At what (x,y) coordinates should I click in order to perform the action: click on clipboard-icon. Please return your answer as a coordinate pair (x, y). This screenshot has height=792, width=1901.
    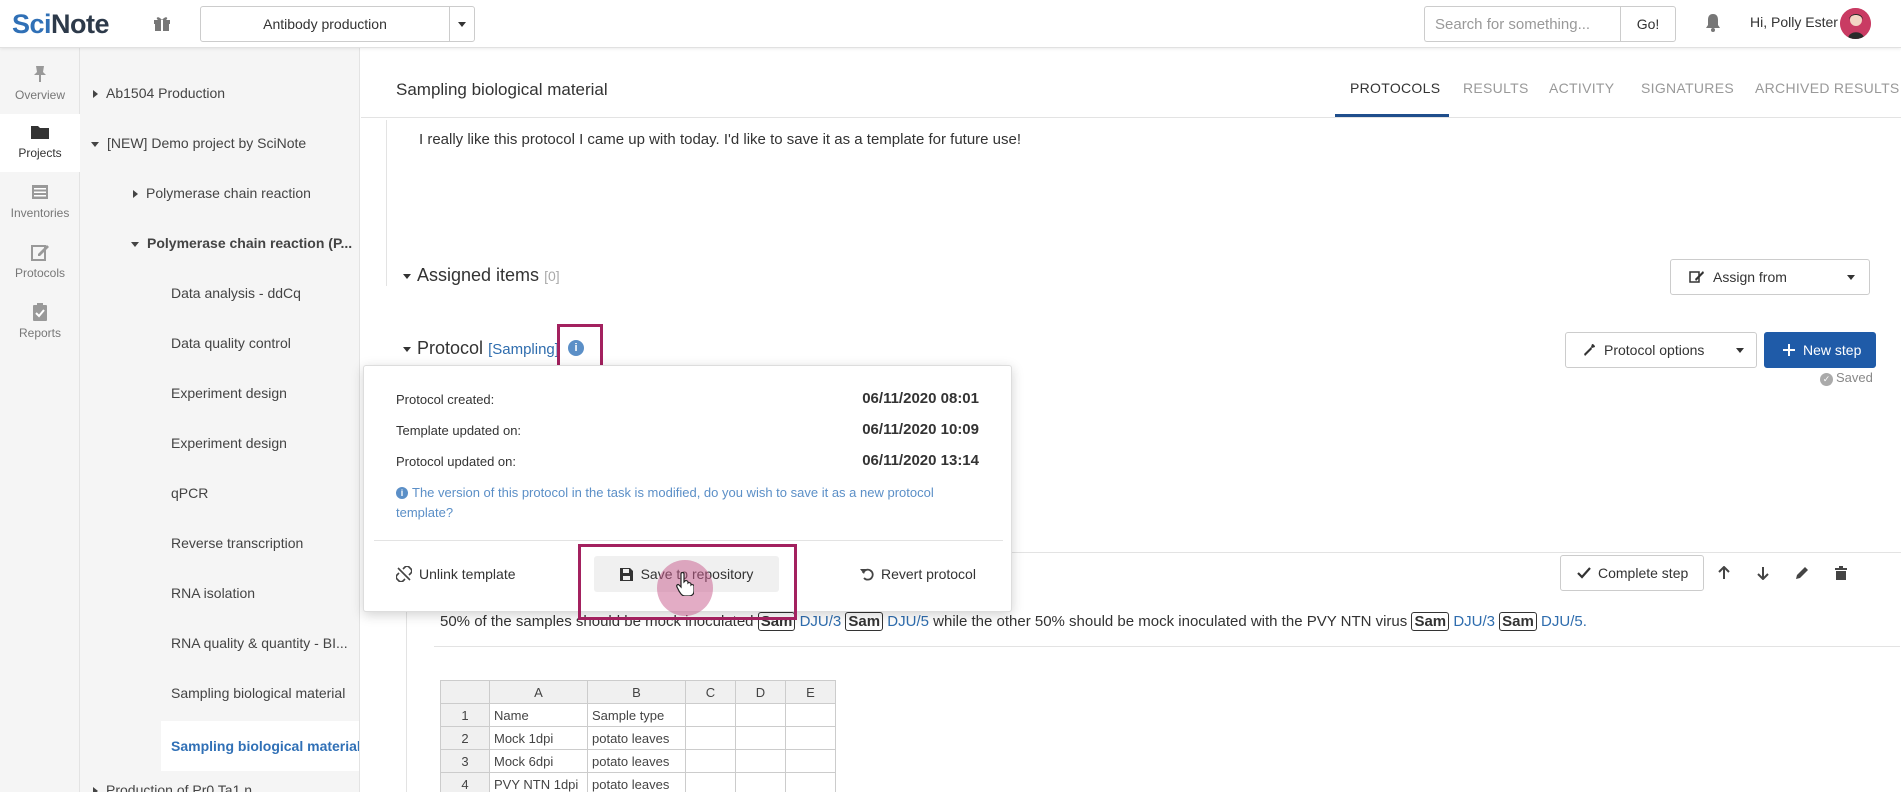
    Looking at the image, I should click on (40, 312).